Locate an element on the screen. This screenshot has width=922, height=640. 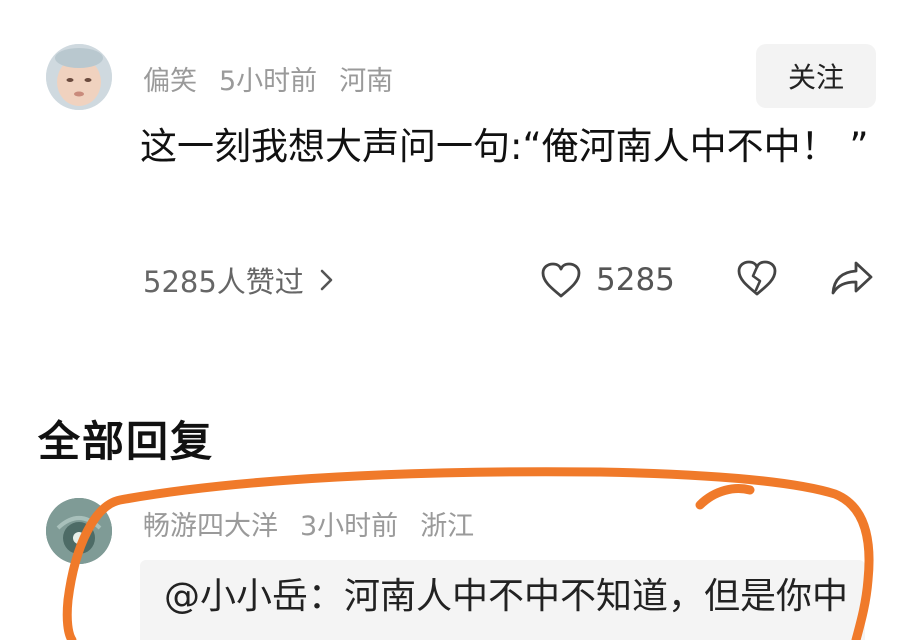
location: 河南 is located at coordinates (366, 81).